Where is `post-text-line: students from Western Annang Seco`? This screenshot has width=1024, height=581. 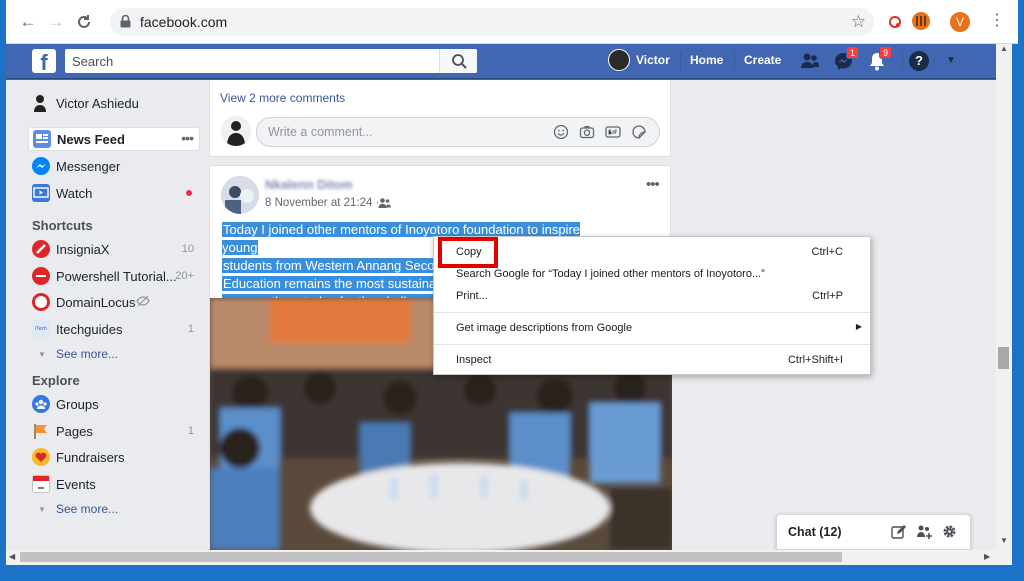
post-text-line: students from Western Annang Seco is located at coordinates (329, 265).